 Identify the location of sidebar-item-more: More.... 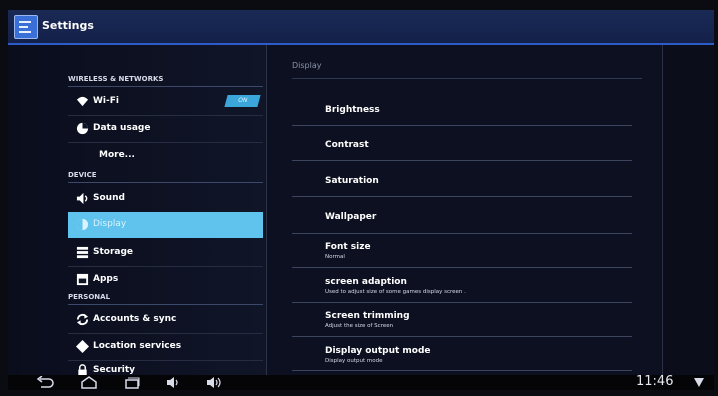
(165, 156).